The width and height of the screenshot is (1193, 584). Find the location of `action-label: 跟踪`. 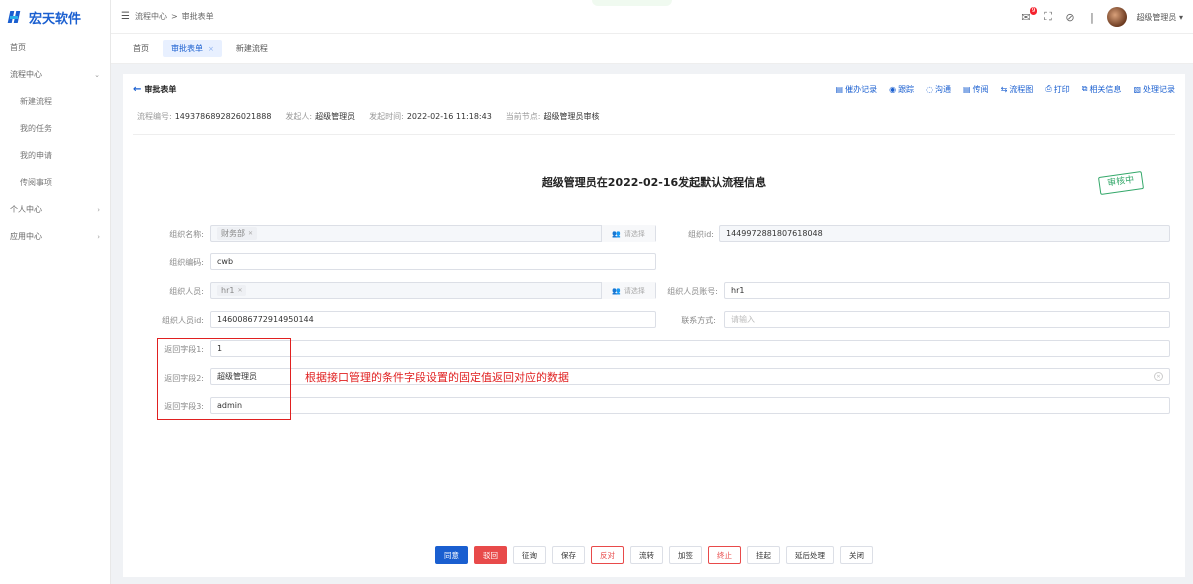

action-label: 跟踪 is located at coordinates (906, 89).